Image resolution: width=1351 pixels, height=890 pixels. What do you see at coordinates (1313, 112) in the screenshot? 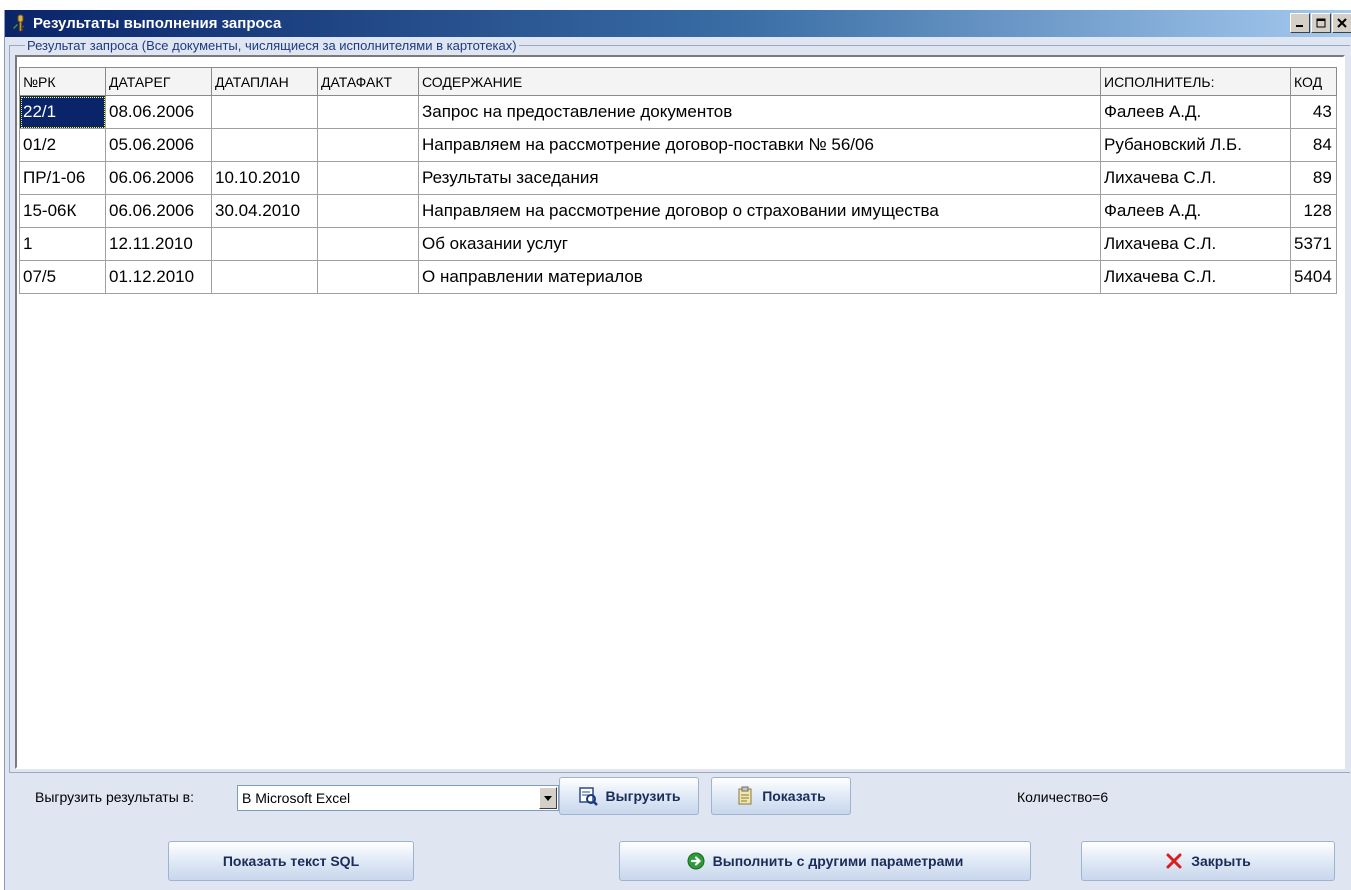
I see `cell-code: 43` at bounding box center [1313, 112].